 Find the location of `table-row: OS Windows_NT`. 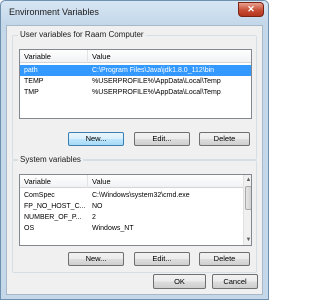

table-row: OS Windows_NT is located at coordinates (131, 228).